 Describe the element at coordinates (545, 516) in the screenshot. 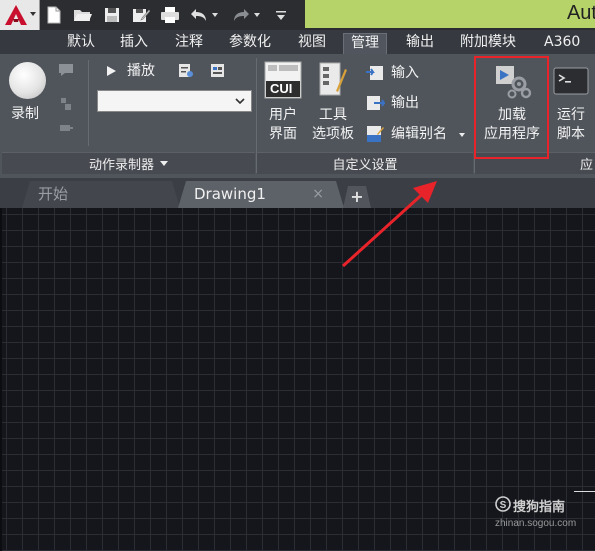

I see `watermark: S 搜狗指南 zhinan.sogou.com` at that location.